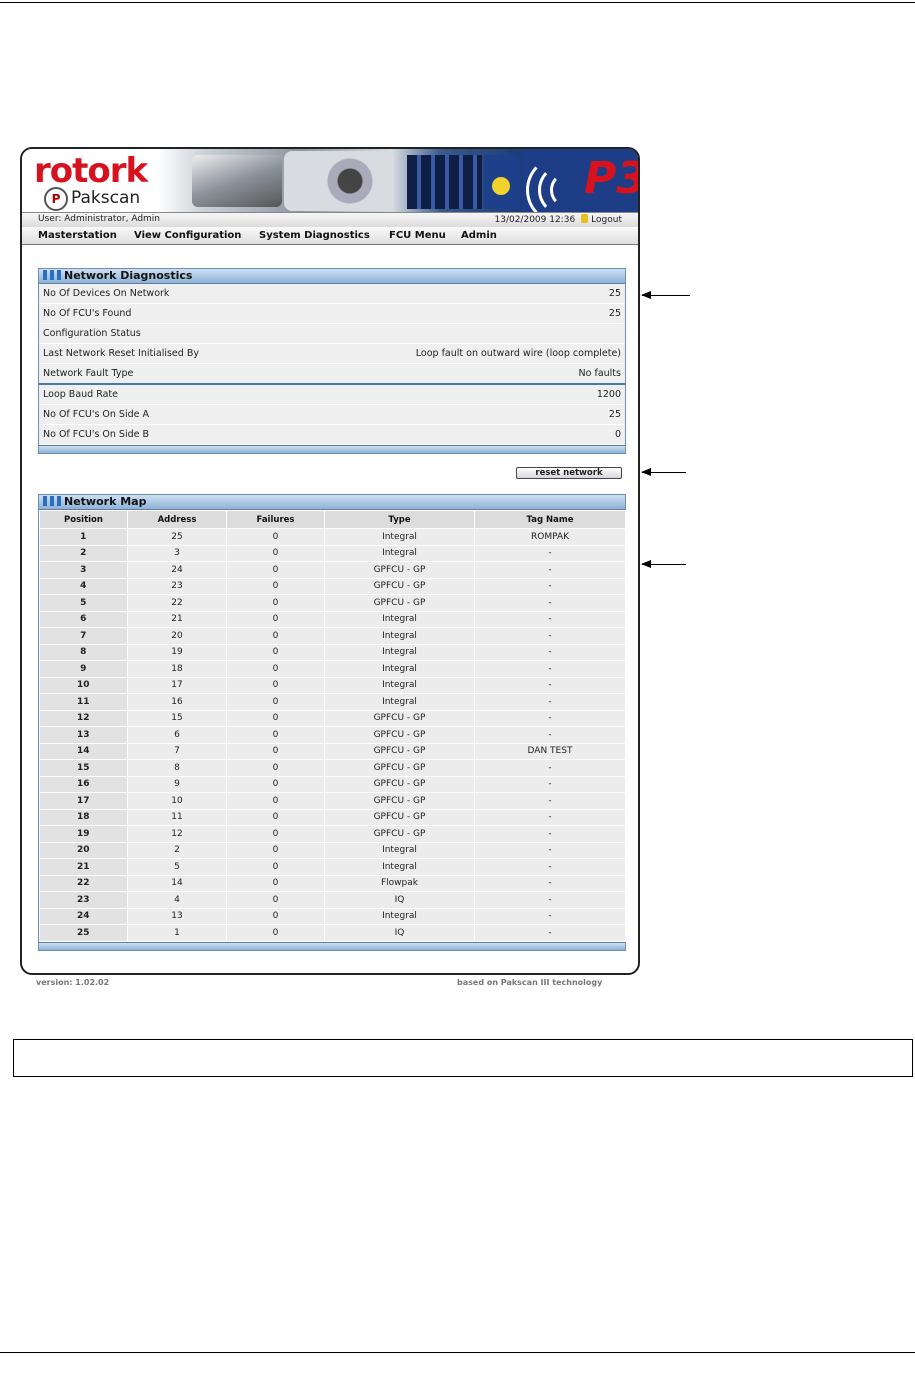 This screenshot has width=915, height=1375. Describe the element at coordinates (73, 982) in the screenshot. I see `version-label: version: 1.02.02` at that location.